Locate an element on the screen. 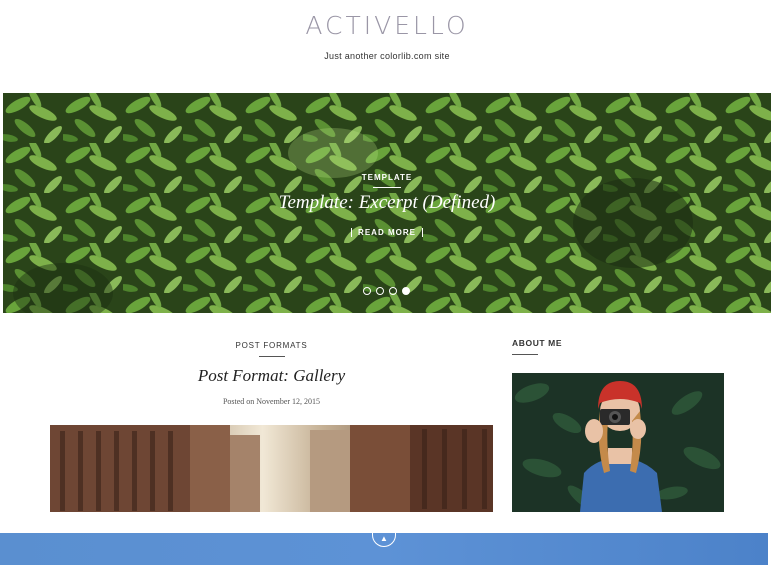 The width and height of the screenshot is (774, 565). site-title: ACTIVELLO is located at coordinates (387, 25).